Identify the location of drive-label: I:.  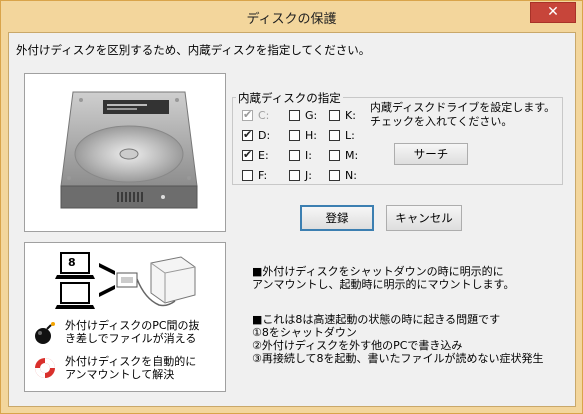
(308, 155).